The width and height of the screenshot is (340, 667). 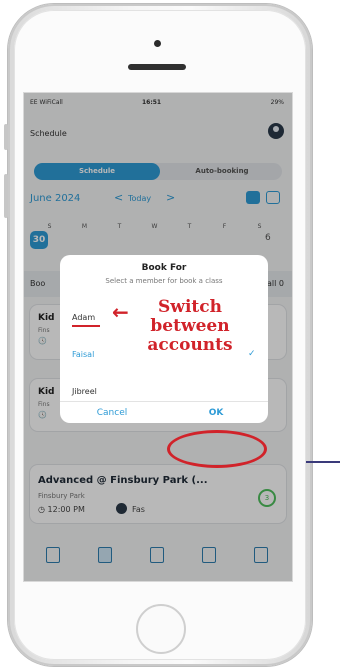 What do you see at coordinates (84, 391) in the screenshot?
I see `member-option-jibreel: Jibreel` at bounding box center [84, 391].